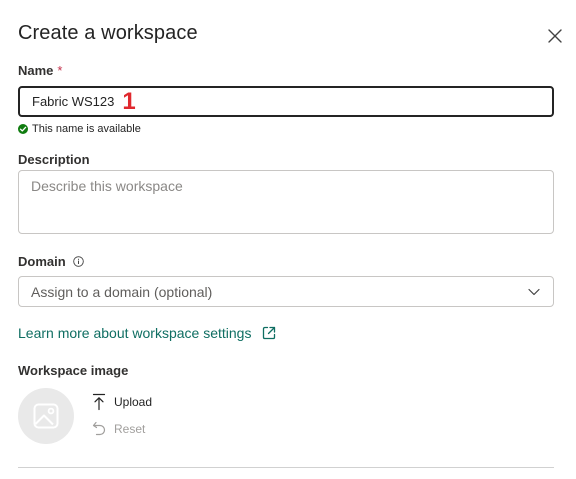  Describe the element at coordinates (79, 261) in the screenshot. I see `info-icon` at that location.